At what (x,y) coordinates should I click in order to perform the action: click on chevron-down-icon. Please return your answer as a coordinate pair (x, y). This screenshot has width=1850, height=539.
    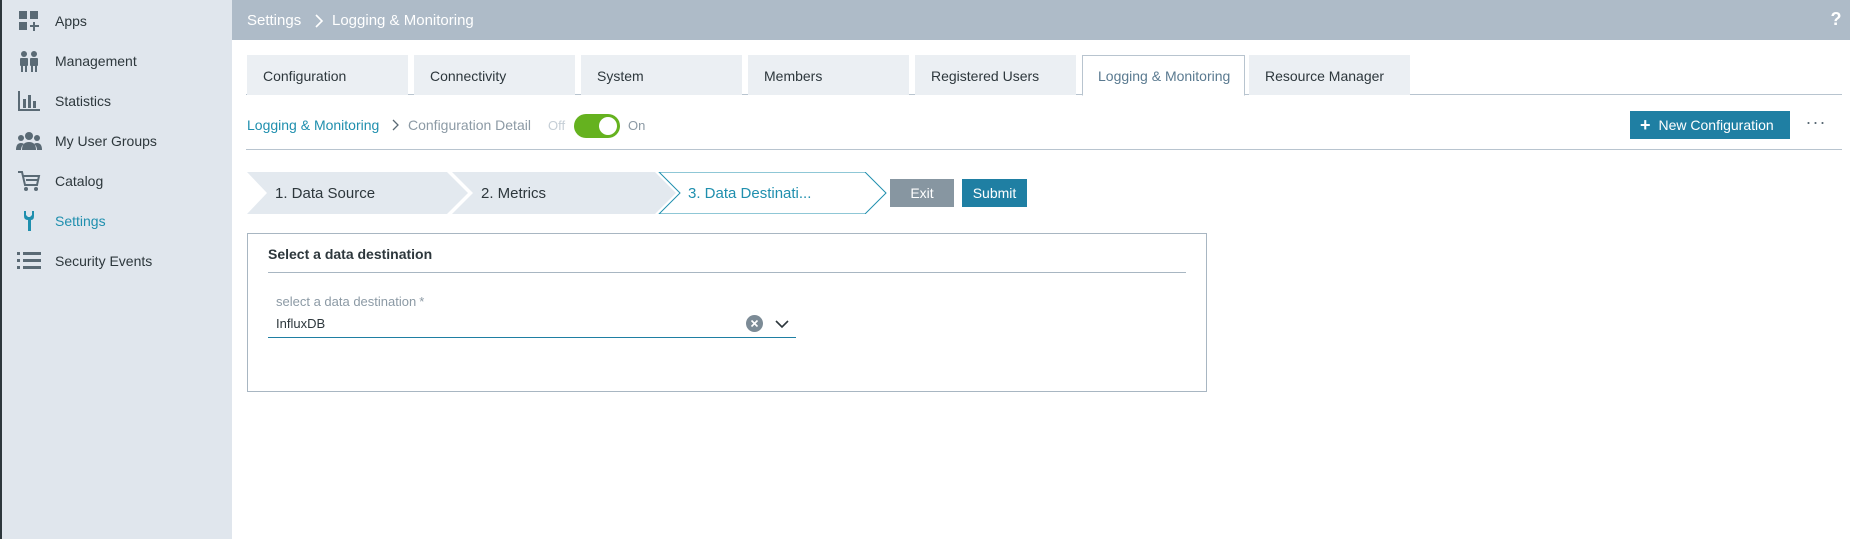
    Looking at the image, I should click on (782, 324).